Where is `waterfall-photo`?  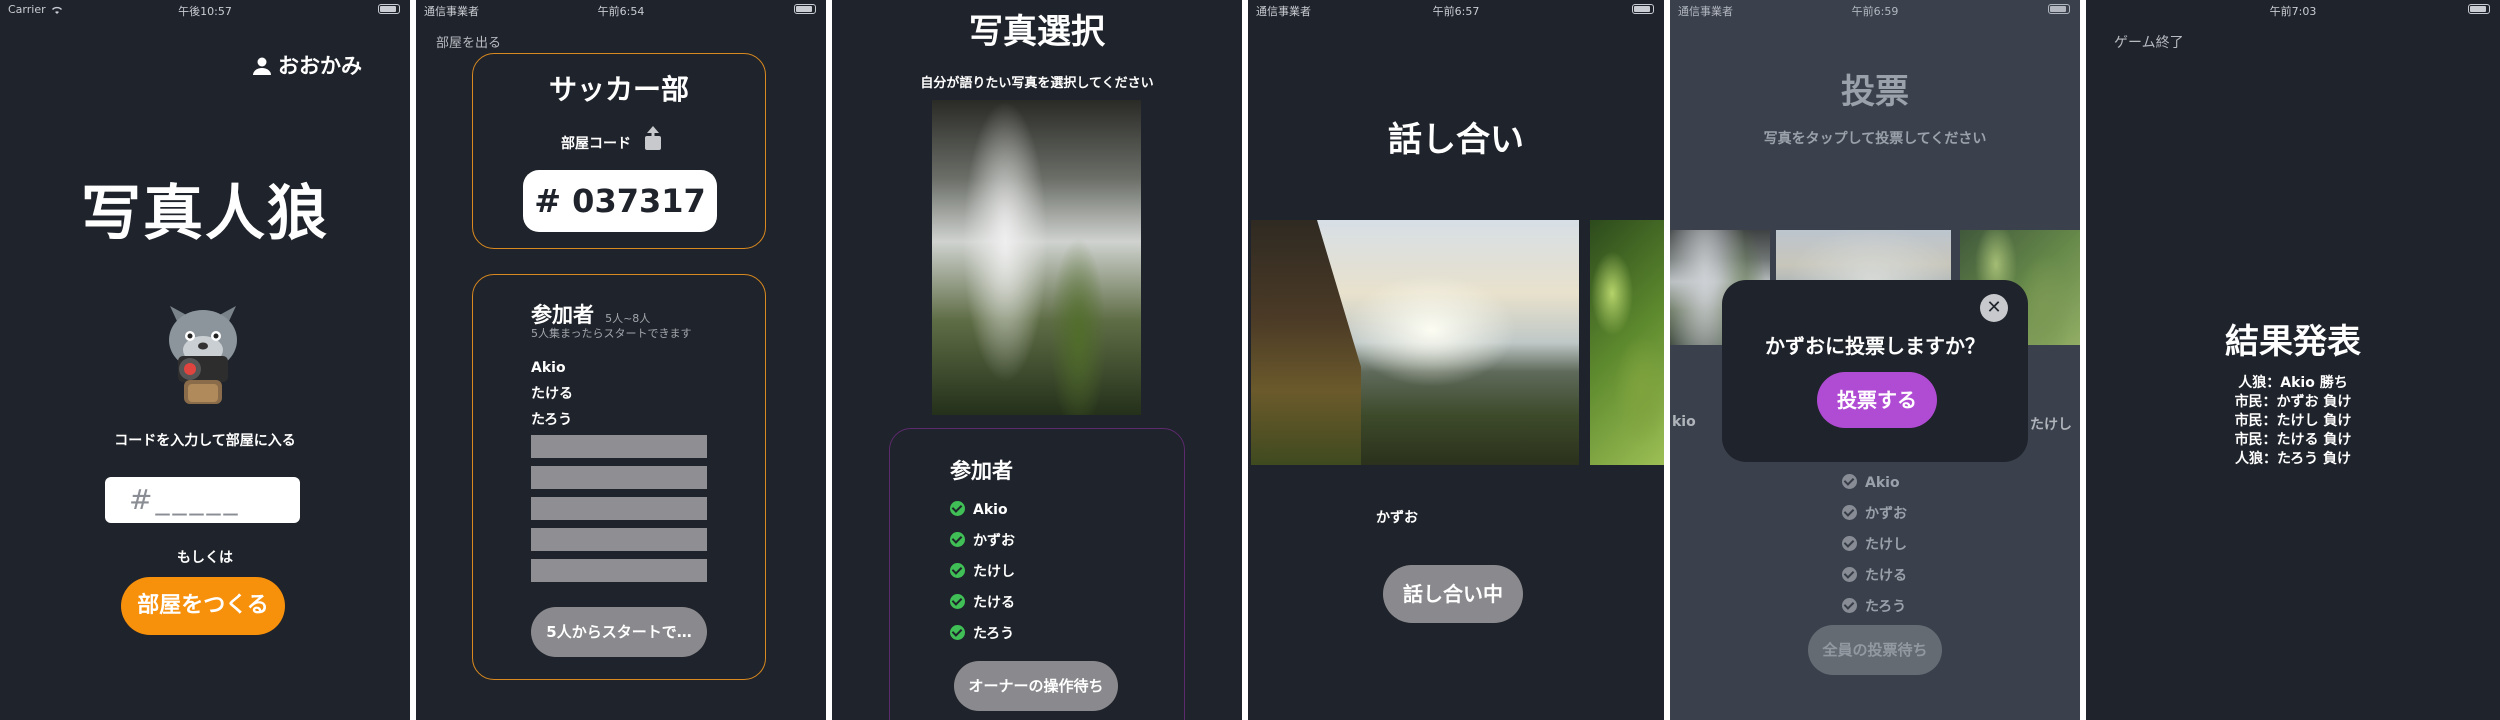
waterfall-photo is located at coordinates (1036, 257).